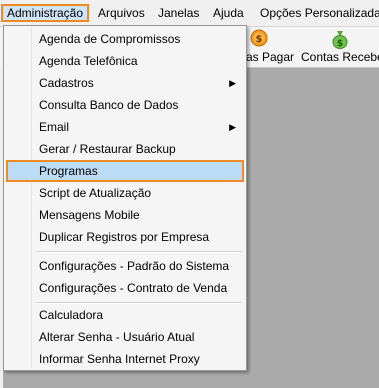  Describe the element at coordinates (71, 315) in the screenshot. I see `menu-item-label: Calculadora` at that location.